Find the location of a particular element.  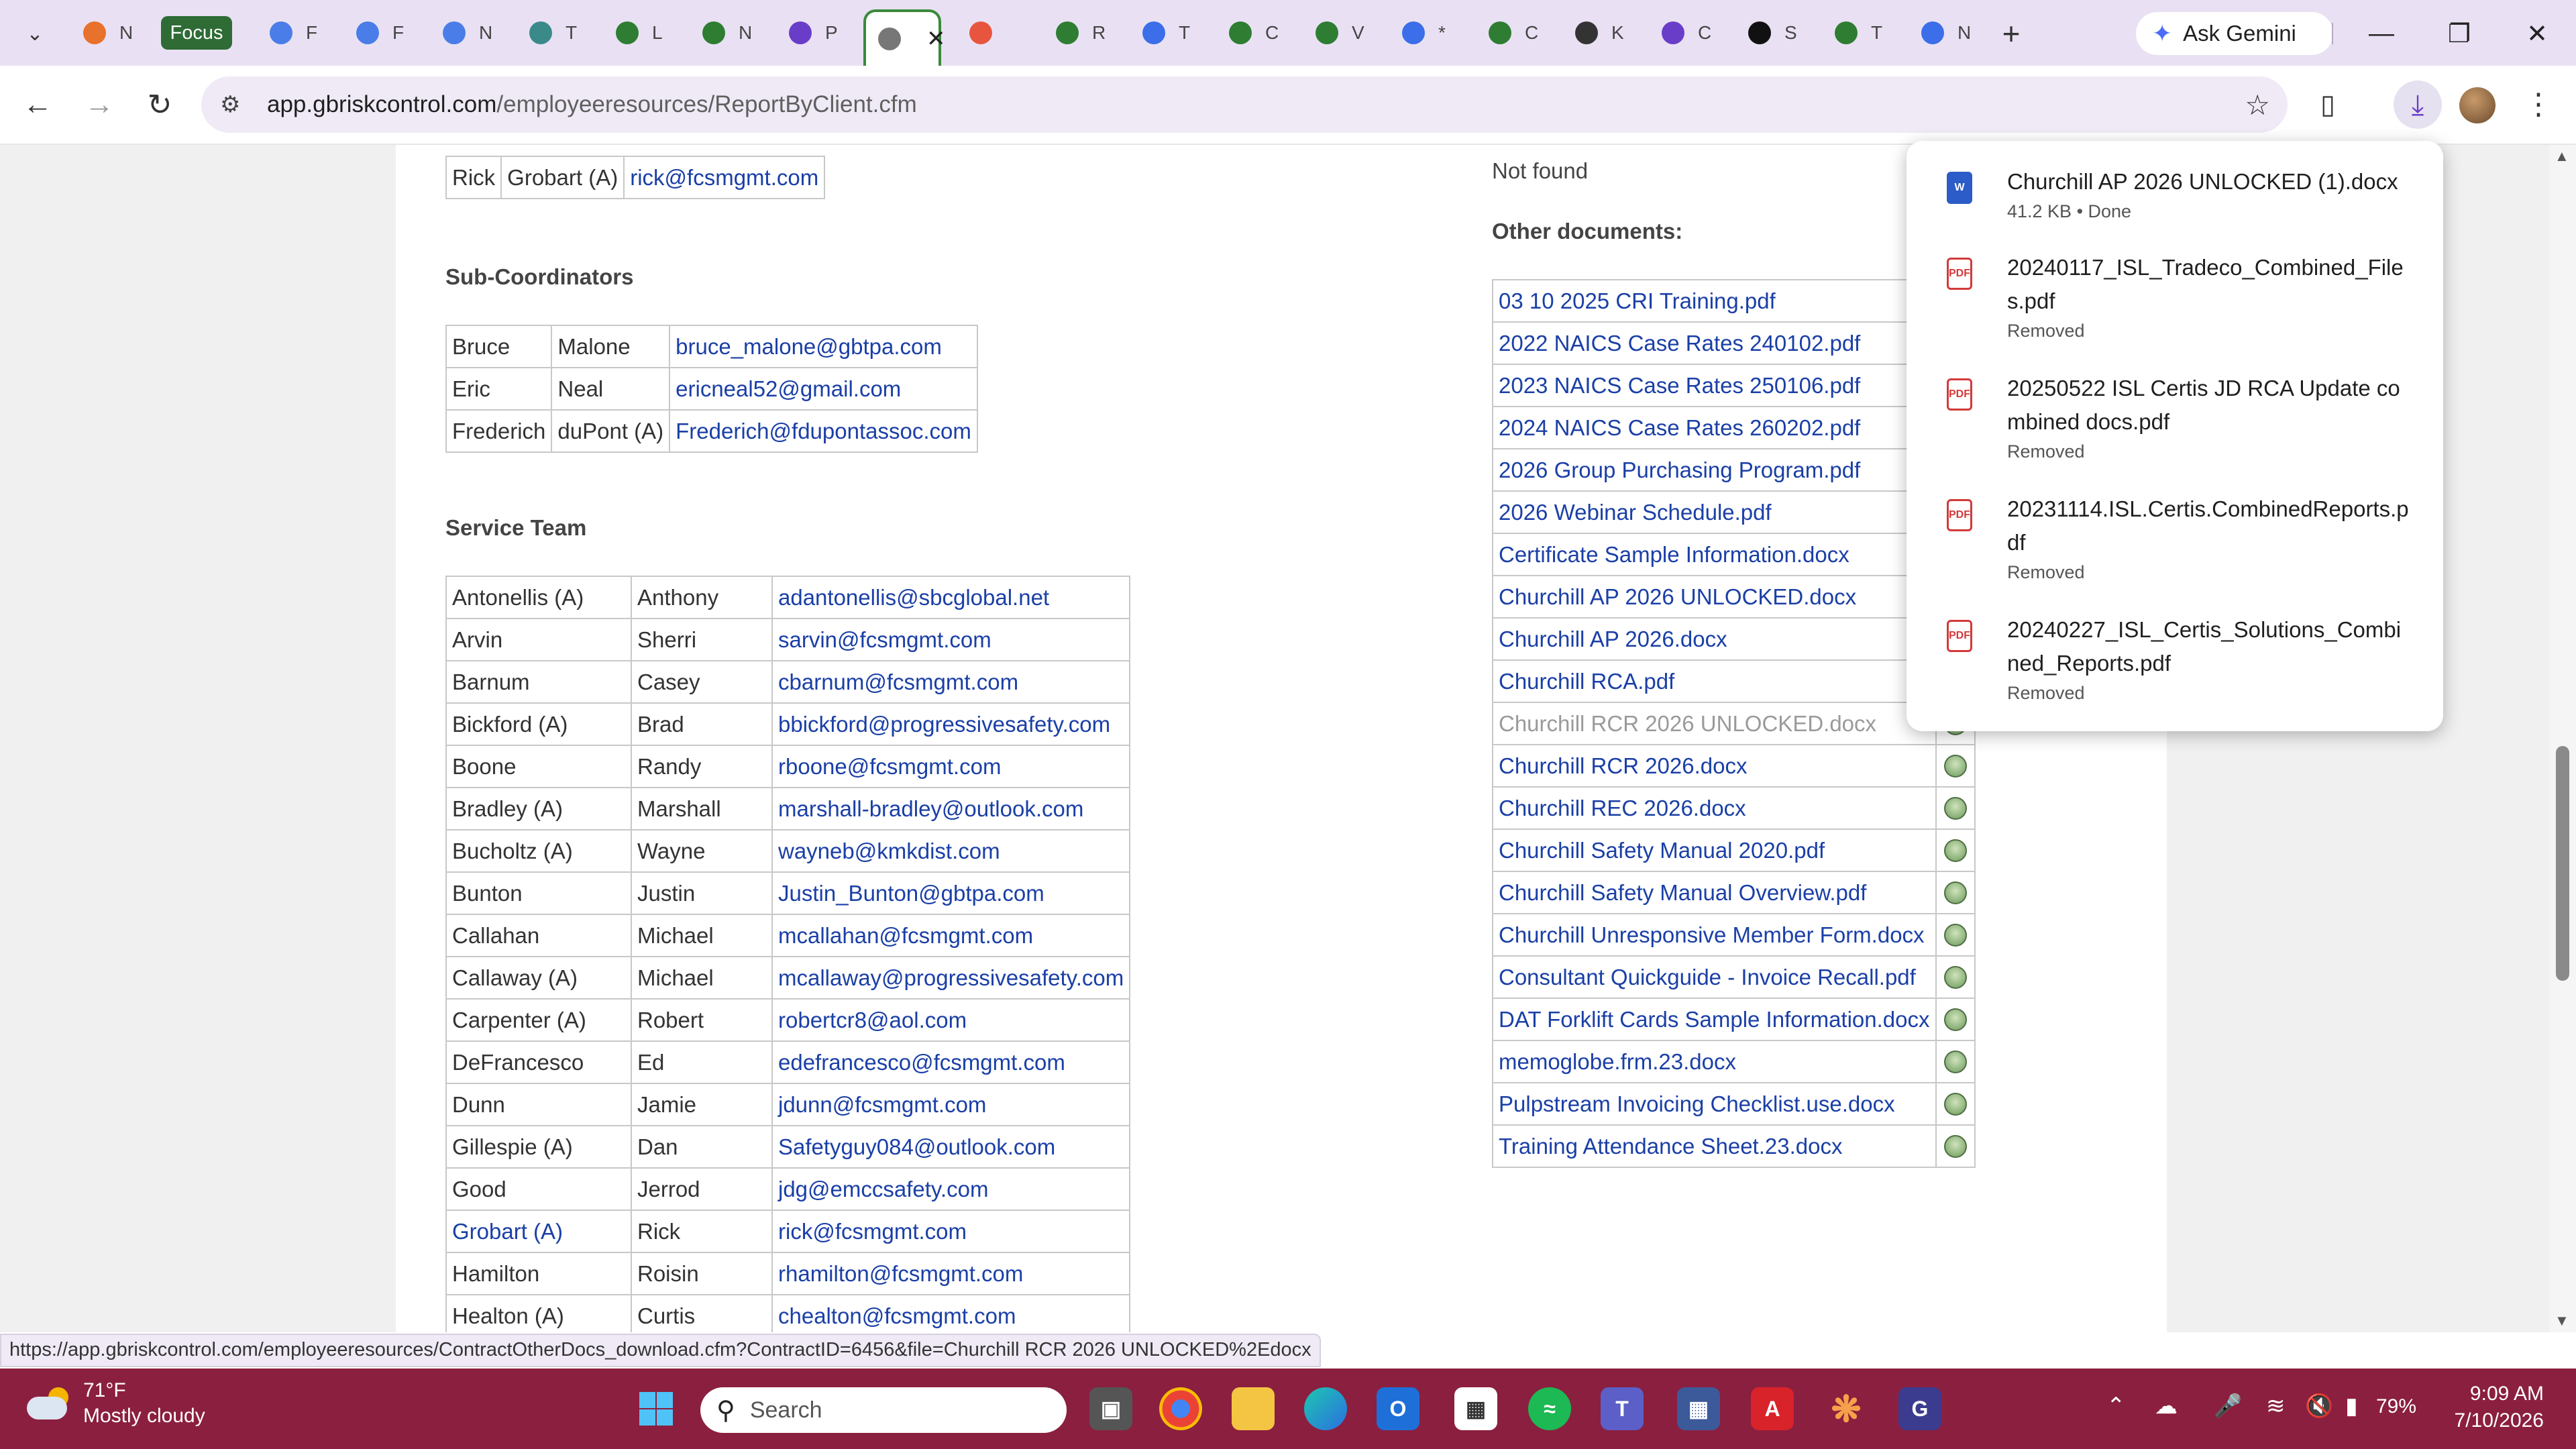

browser-tab: S is located at coordinates (1773, 33).